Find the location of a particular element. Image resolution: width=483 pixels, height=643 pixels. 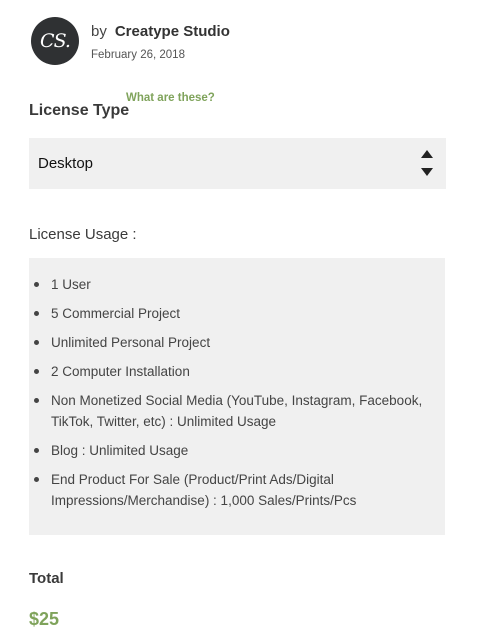

list-item: 1 User is located at coordinates (235, 284).